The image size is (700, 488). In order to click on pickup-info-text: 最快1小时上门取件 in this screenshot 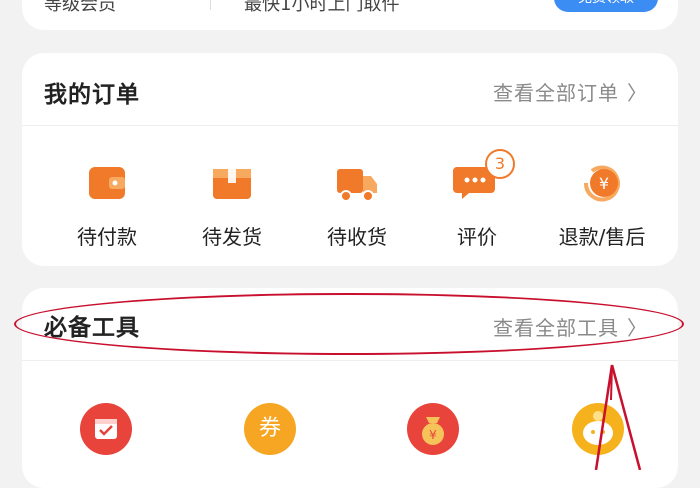, I will do `click(322, 7)`.